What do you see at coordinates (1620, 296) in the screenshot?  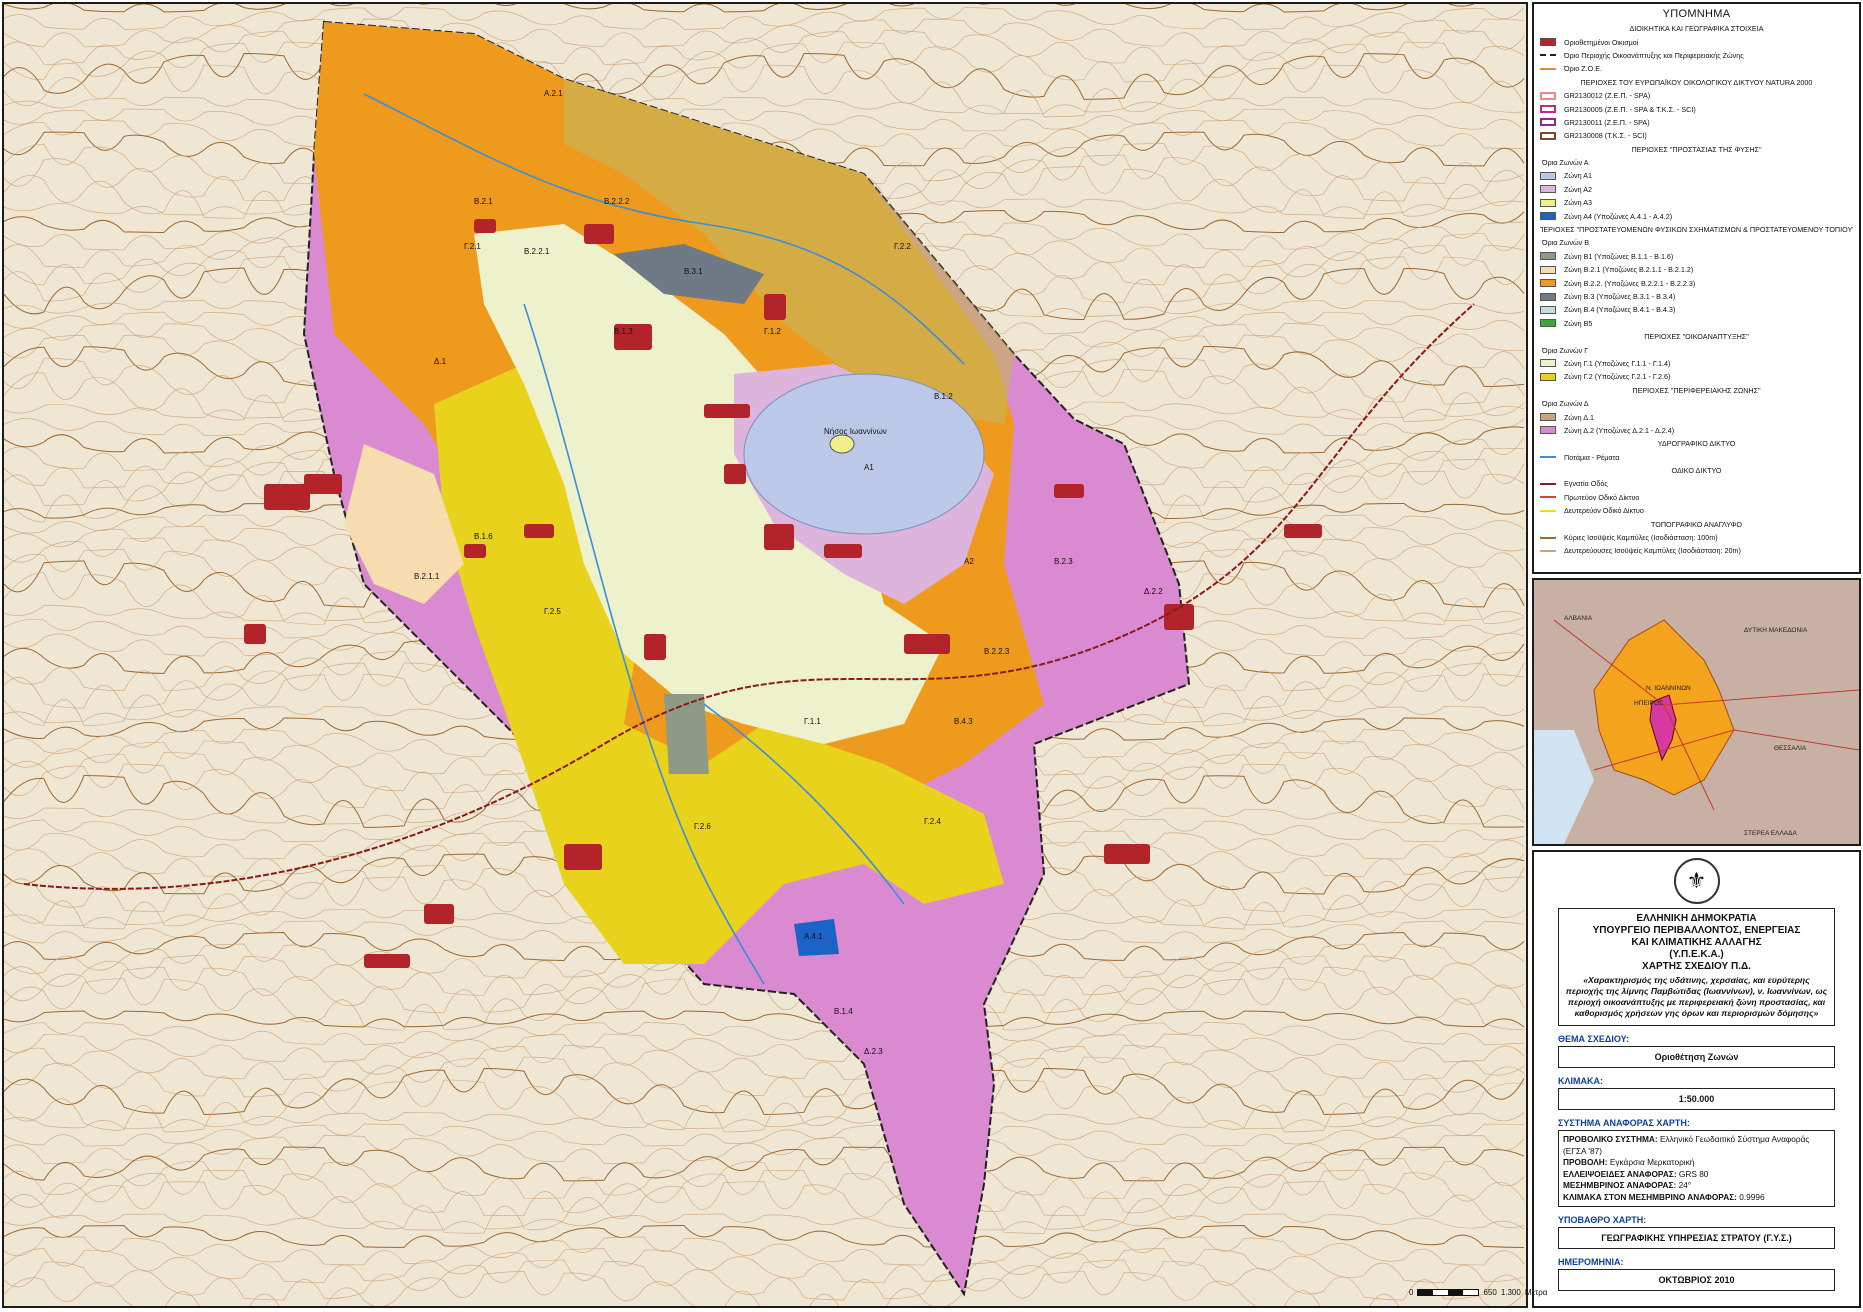 I see `legend-label: Ζώνη Β.3 (Υποζώνες Β.3.1 - Β.3.4)` at bounding box center [1620, 296].